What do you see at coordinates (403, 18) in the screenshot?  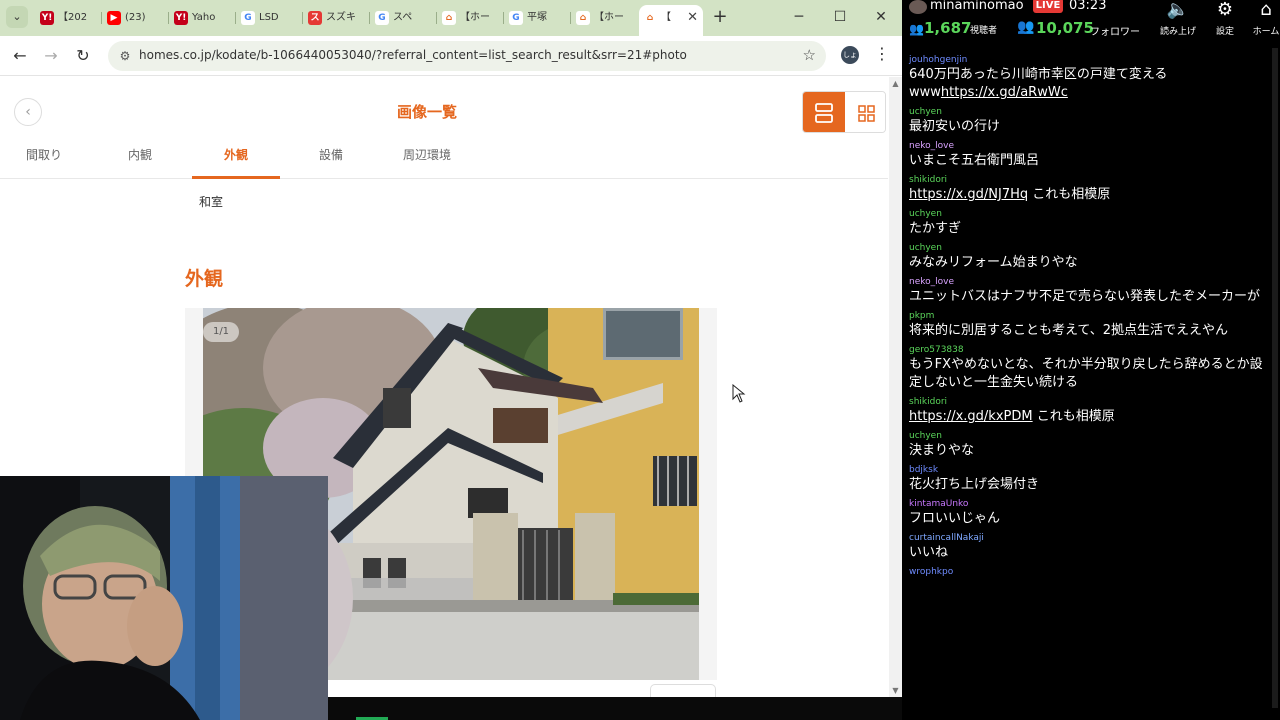 I see `browser-tab: G スペ` at bounding box center [403, 18].